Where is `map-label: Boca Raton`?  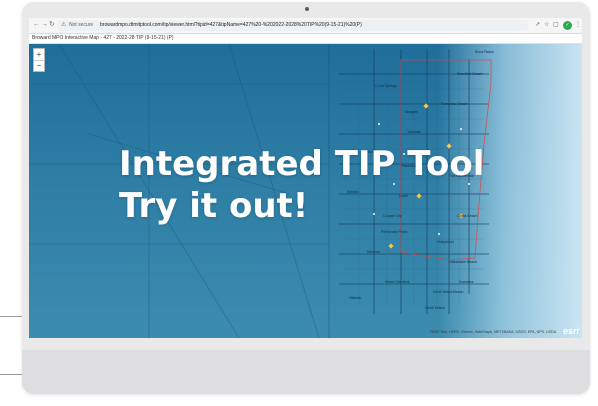 map-label: Boca Raton is located at coordinates (484, 52).